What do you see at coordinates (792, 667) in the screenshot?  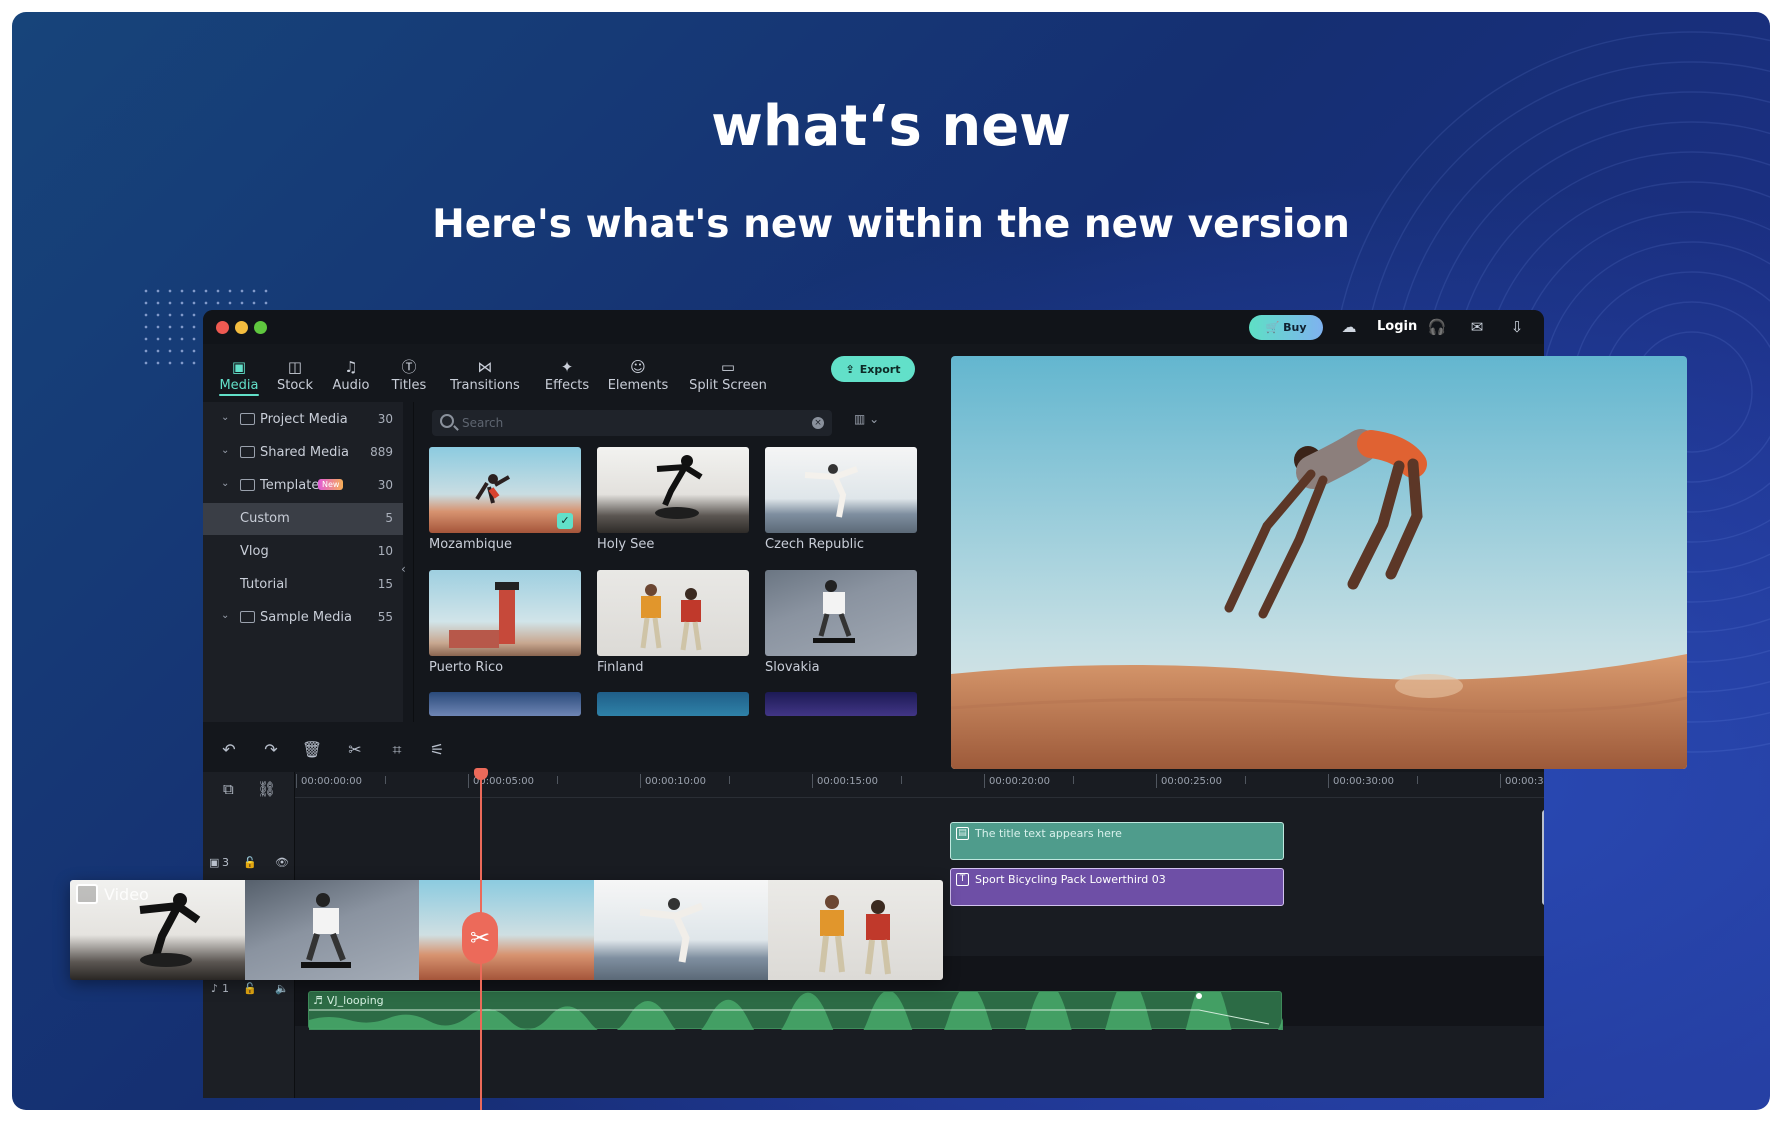 I see `media-label: Slovakia` at bounding box center [792, 667].